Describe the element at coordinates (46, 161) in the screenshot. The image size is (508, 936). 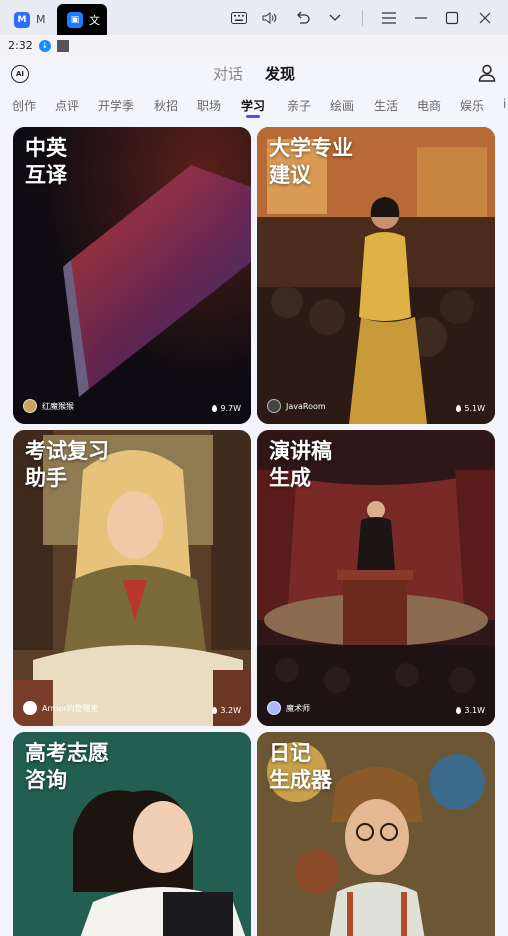
I see `card-title: 中英 互译` at that location.